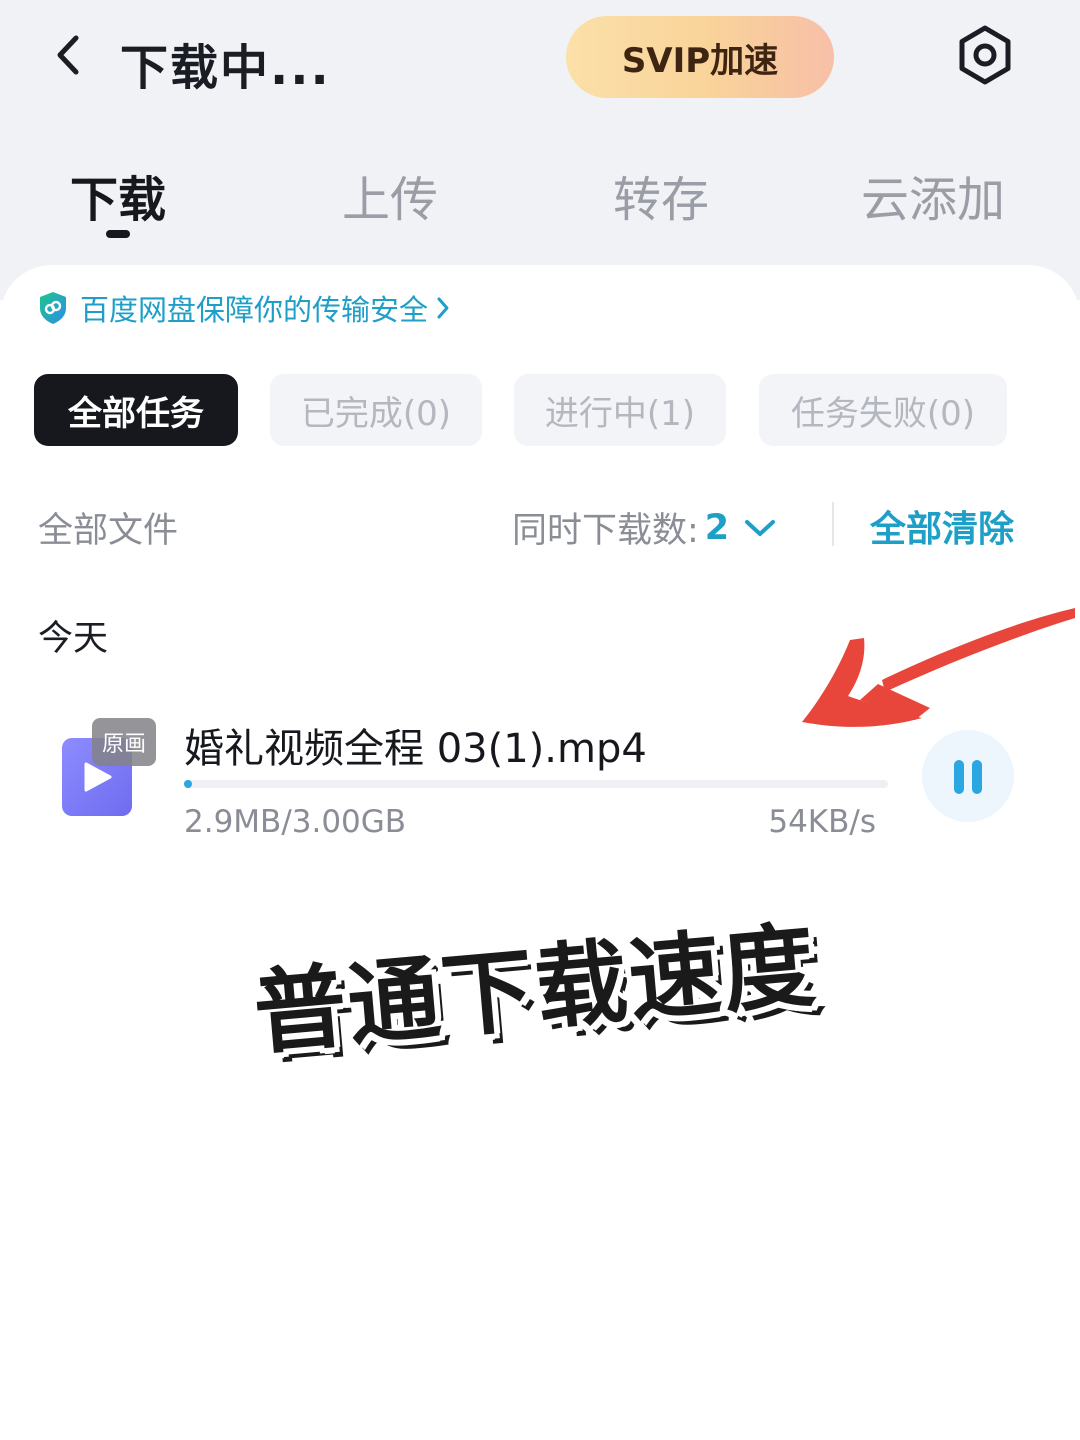  What do you see at coordinates (136, 410) in the screenshot?
I see `filter-all-tasks: 全部任务` at bounding box center [136, 410].